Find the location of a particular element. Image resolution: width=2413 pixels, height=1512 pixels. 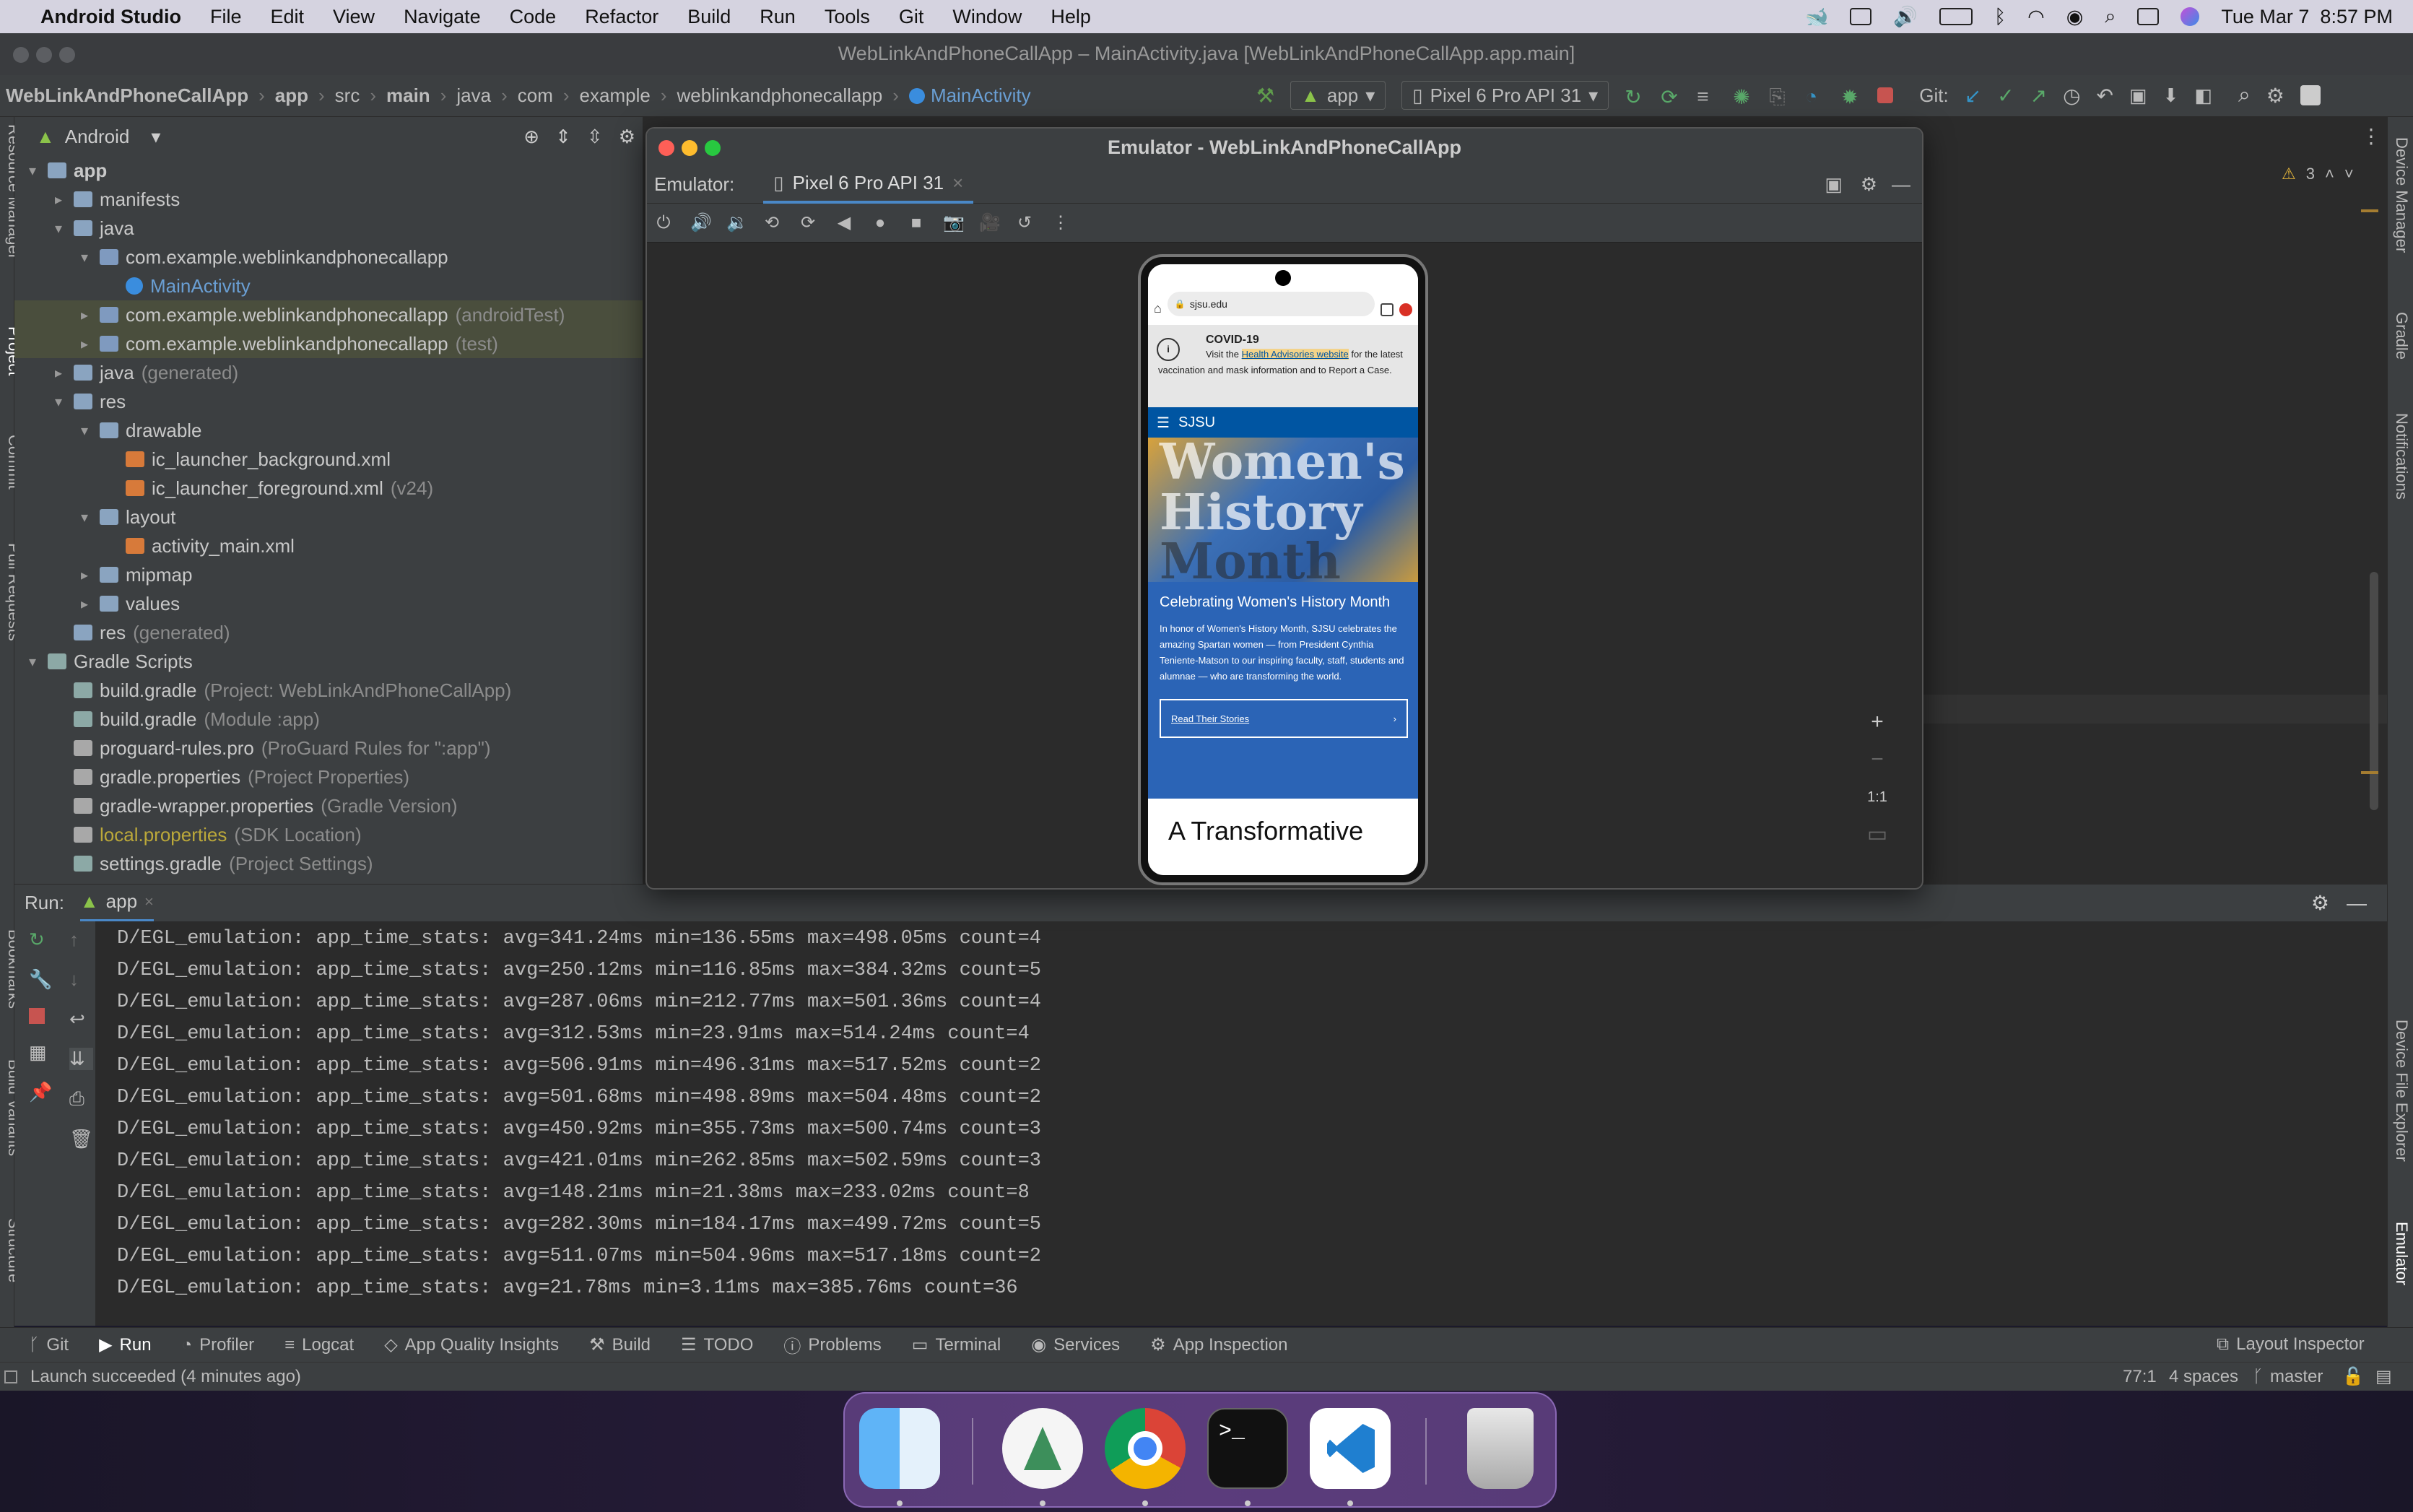

volume-down-icon: 🔉 is located at coordinates (737, 223).